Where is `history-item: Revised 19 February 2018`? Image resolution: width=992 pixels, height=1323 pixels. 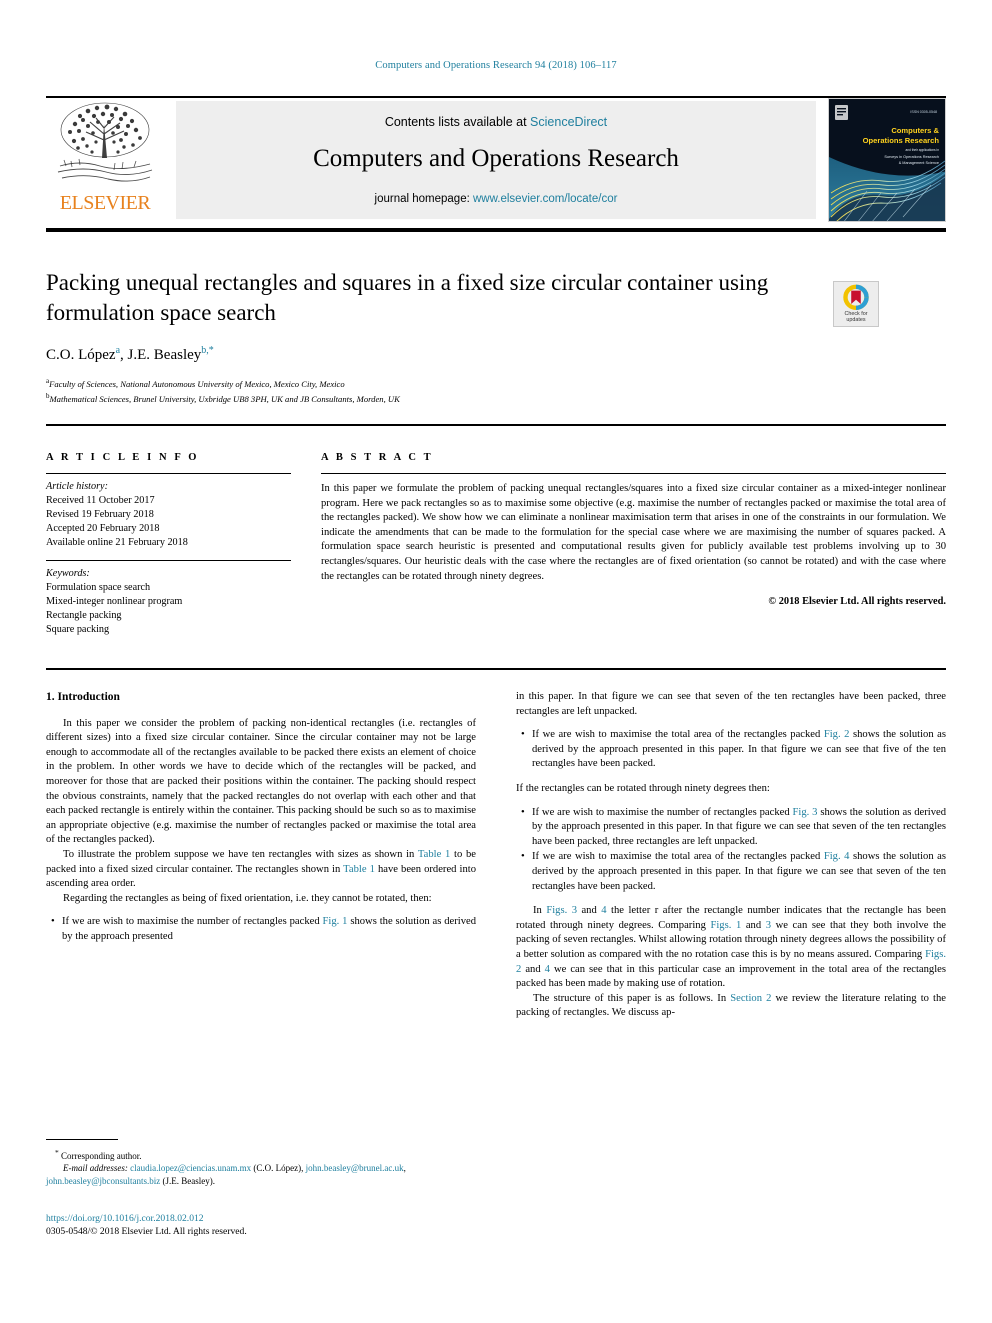
history-item: Revised 19 February 2018 is located at coordinates (100, 514).